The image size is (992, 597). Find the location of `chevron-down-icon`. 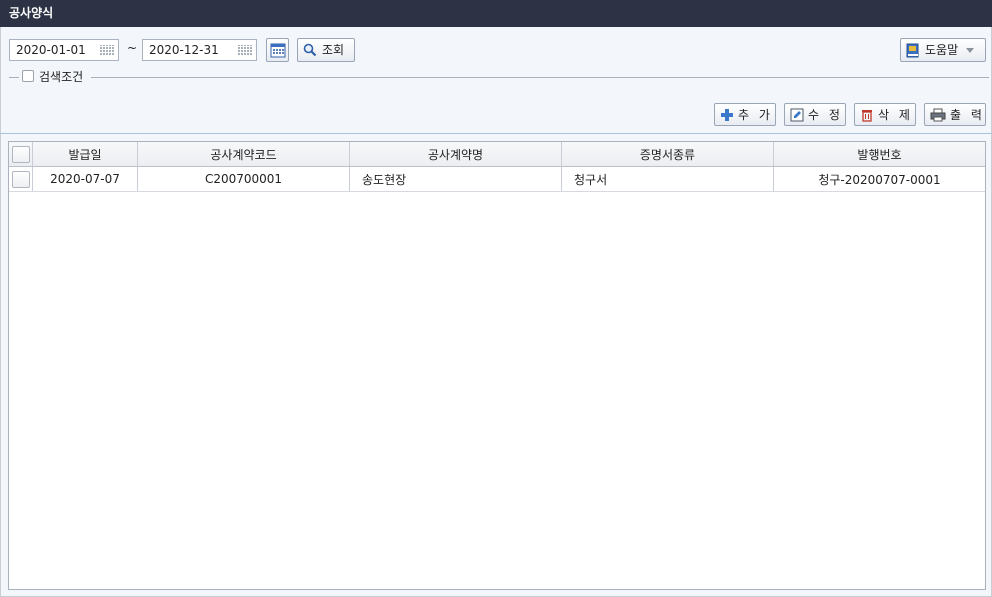

chevron-down-icon is located at coordinates (970, 50).